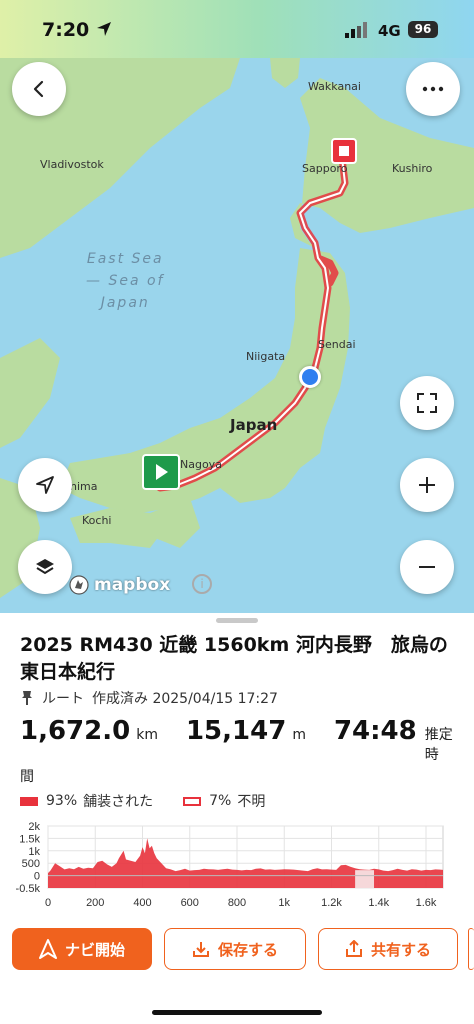 The width and height of the screenshot is (474, 1024). Describe the element at coordinates (285, 73) in the screenshot. I see `sakhalin-land` at that location.